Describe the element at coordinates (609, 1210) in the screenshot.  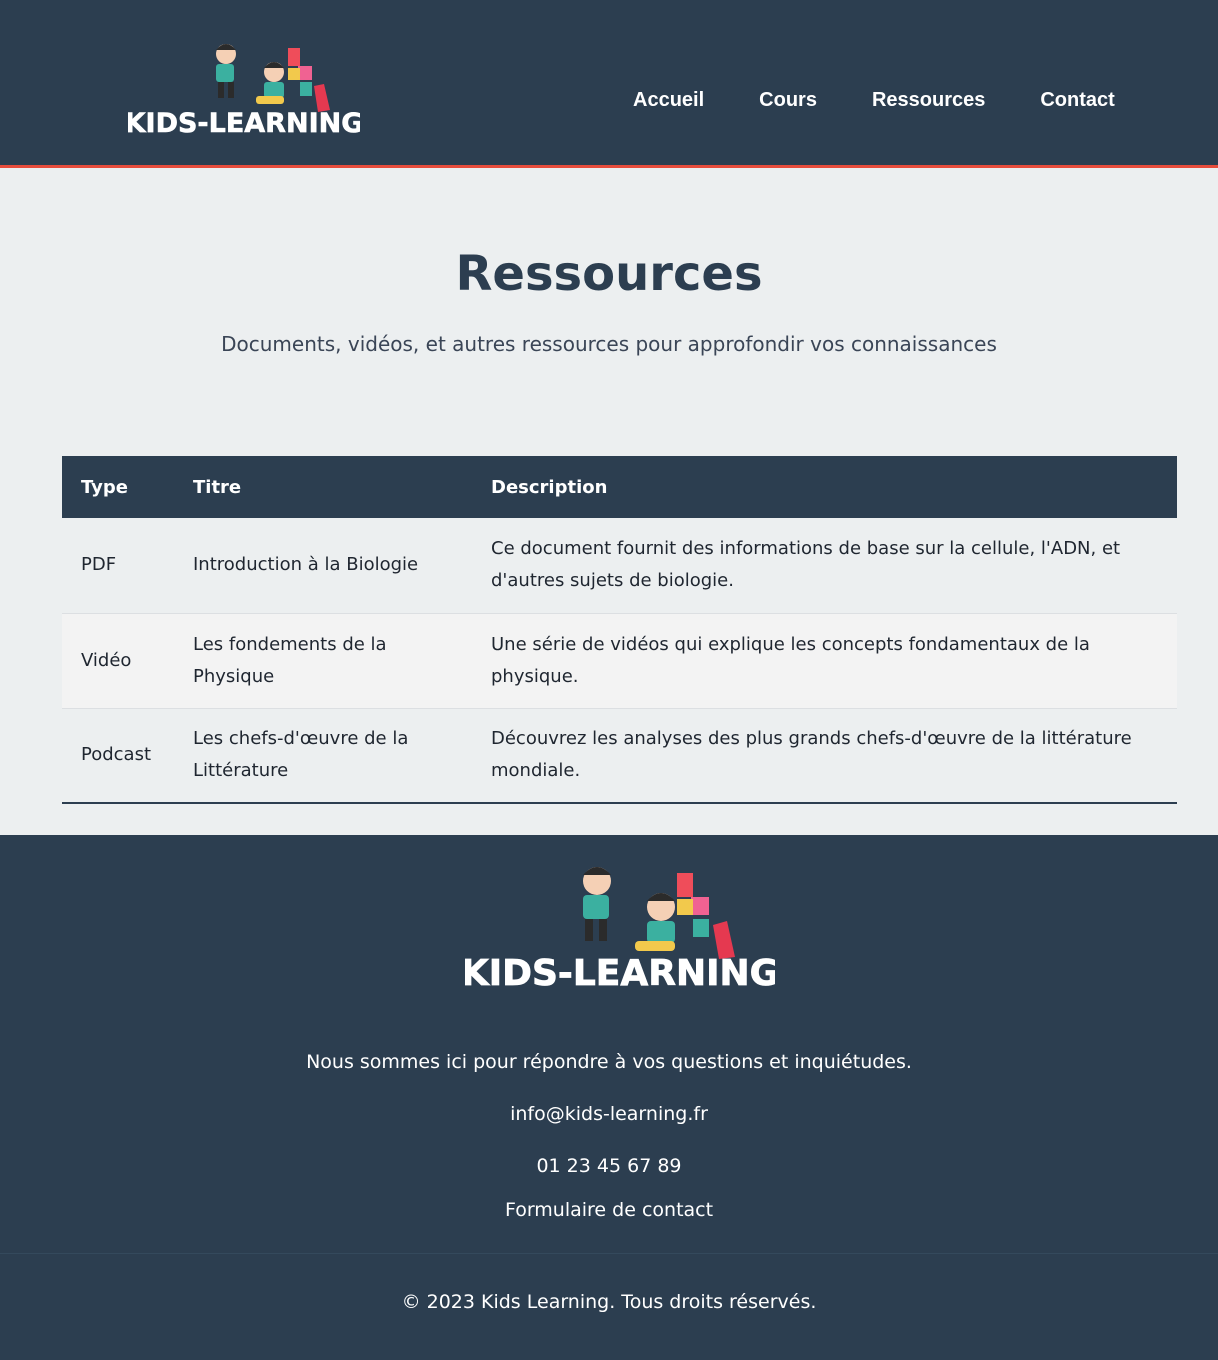
I see `contact-form-link: Formulaire de contact` at that location.